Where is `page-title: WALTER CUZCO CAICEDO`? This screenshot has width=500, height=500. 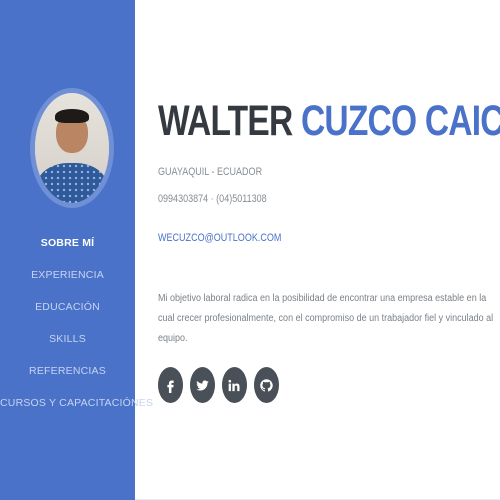
page-title: WALTER CUZCO CAICEDO is located at coordinates (329, 121).